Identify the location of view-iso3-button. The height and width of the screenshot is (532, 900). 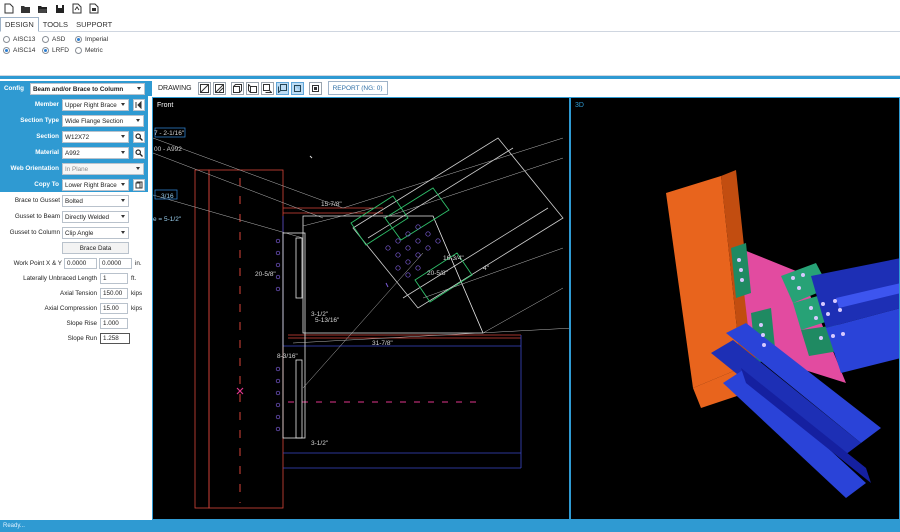
(267, 88).